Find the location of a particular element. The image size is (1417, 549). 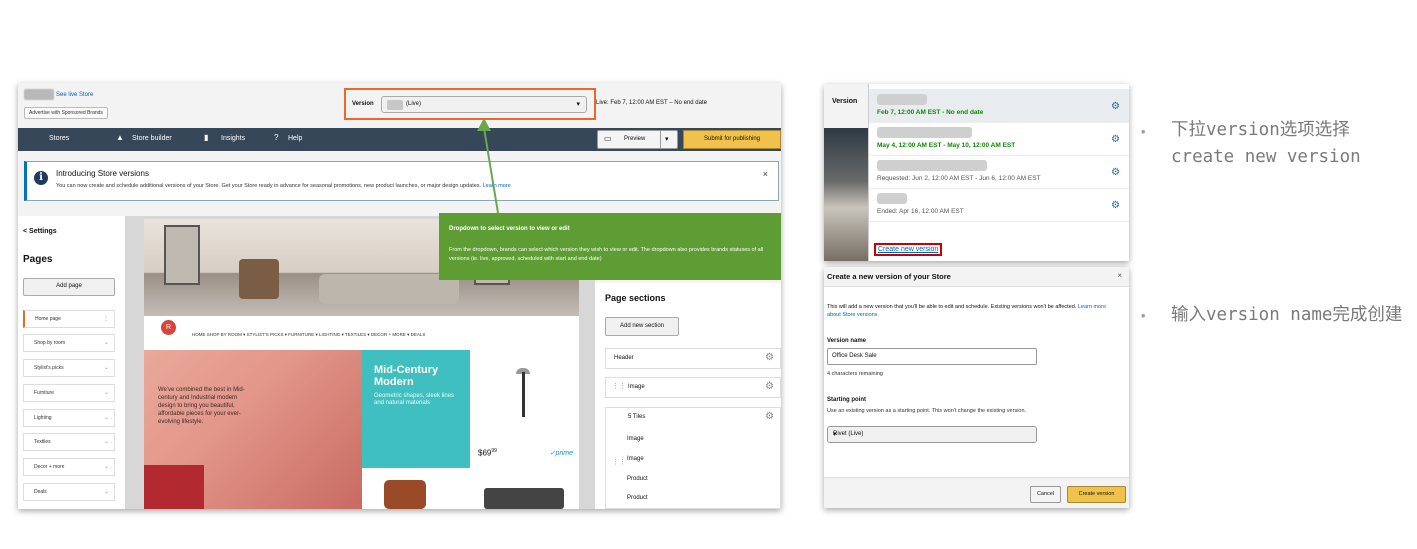

price-cents: 99 is located at coordinates (494, 451).